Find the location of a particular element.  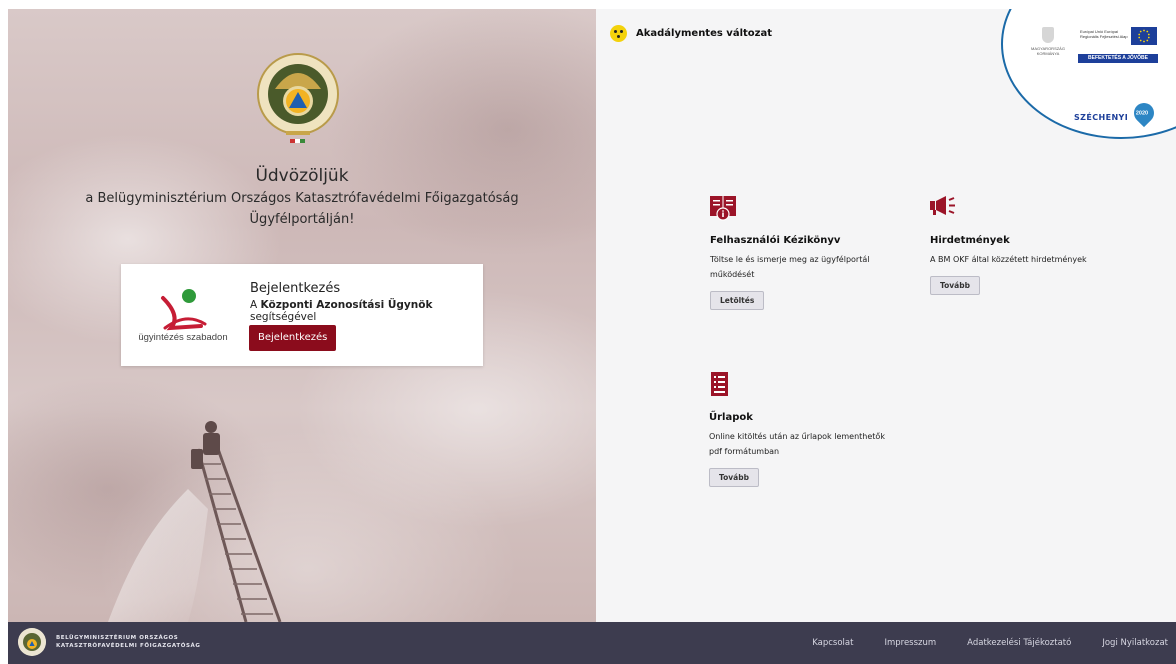

download-button: Letöltés is located at coordinates (737, 300).